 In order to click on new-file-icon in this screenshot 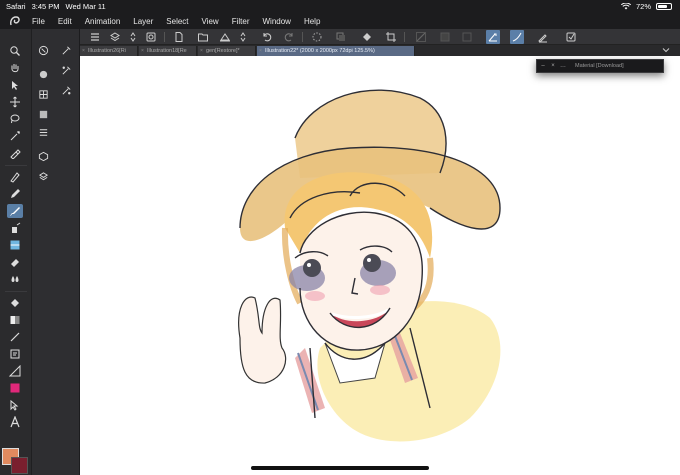, I will do `click(179, 37)`.